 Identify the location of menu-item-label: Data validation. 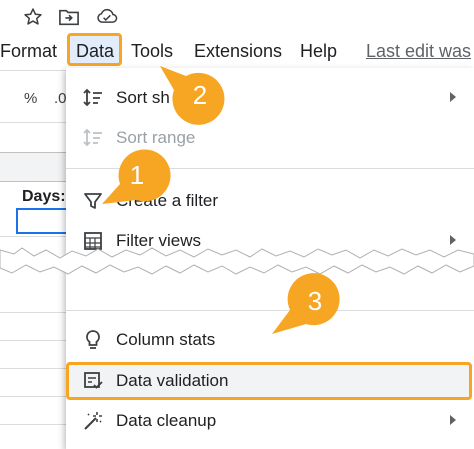
(172, 380).